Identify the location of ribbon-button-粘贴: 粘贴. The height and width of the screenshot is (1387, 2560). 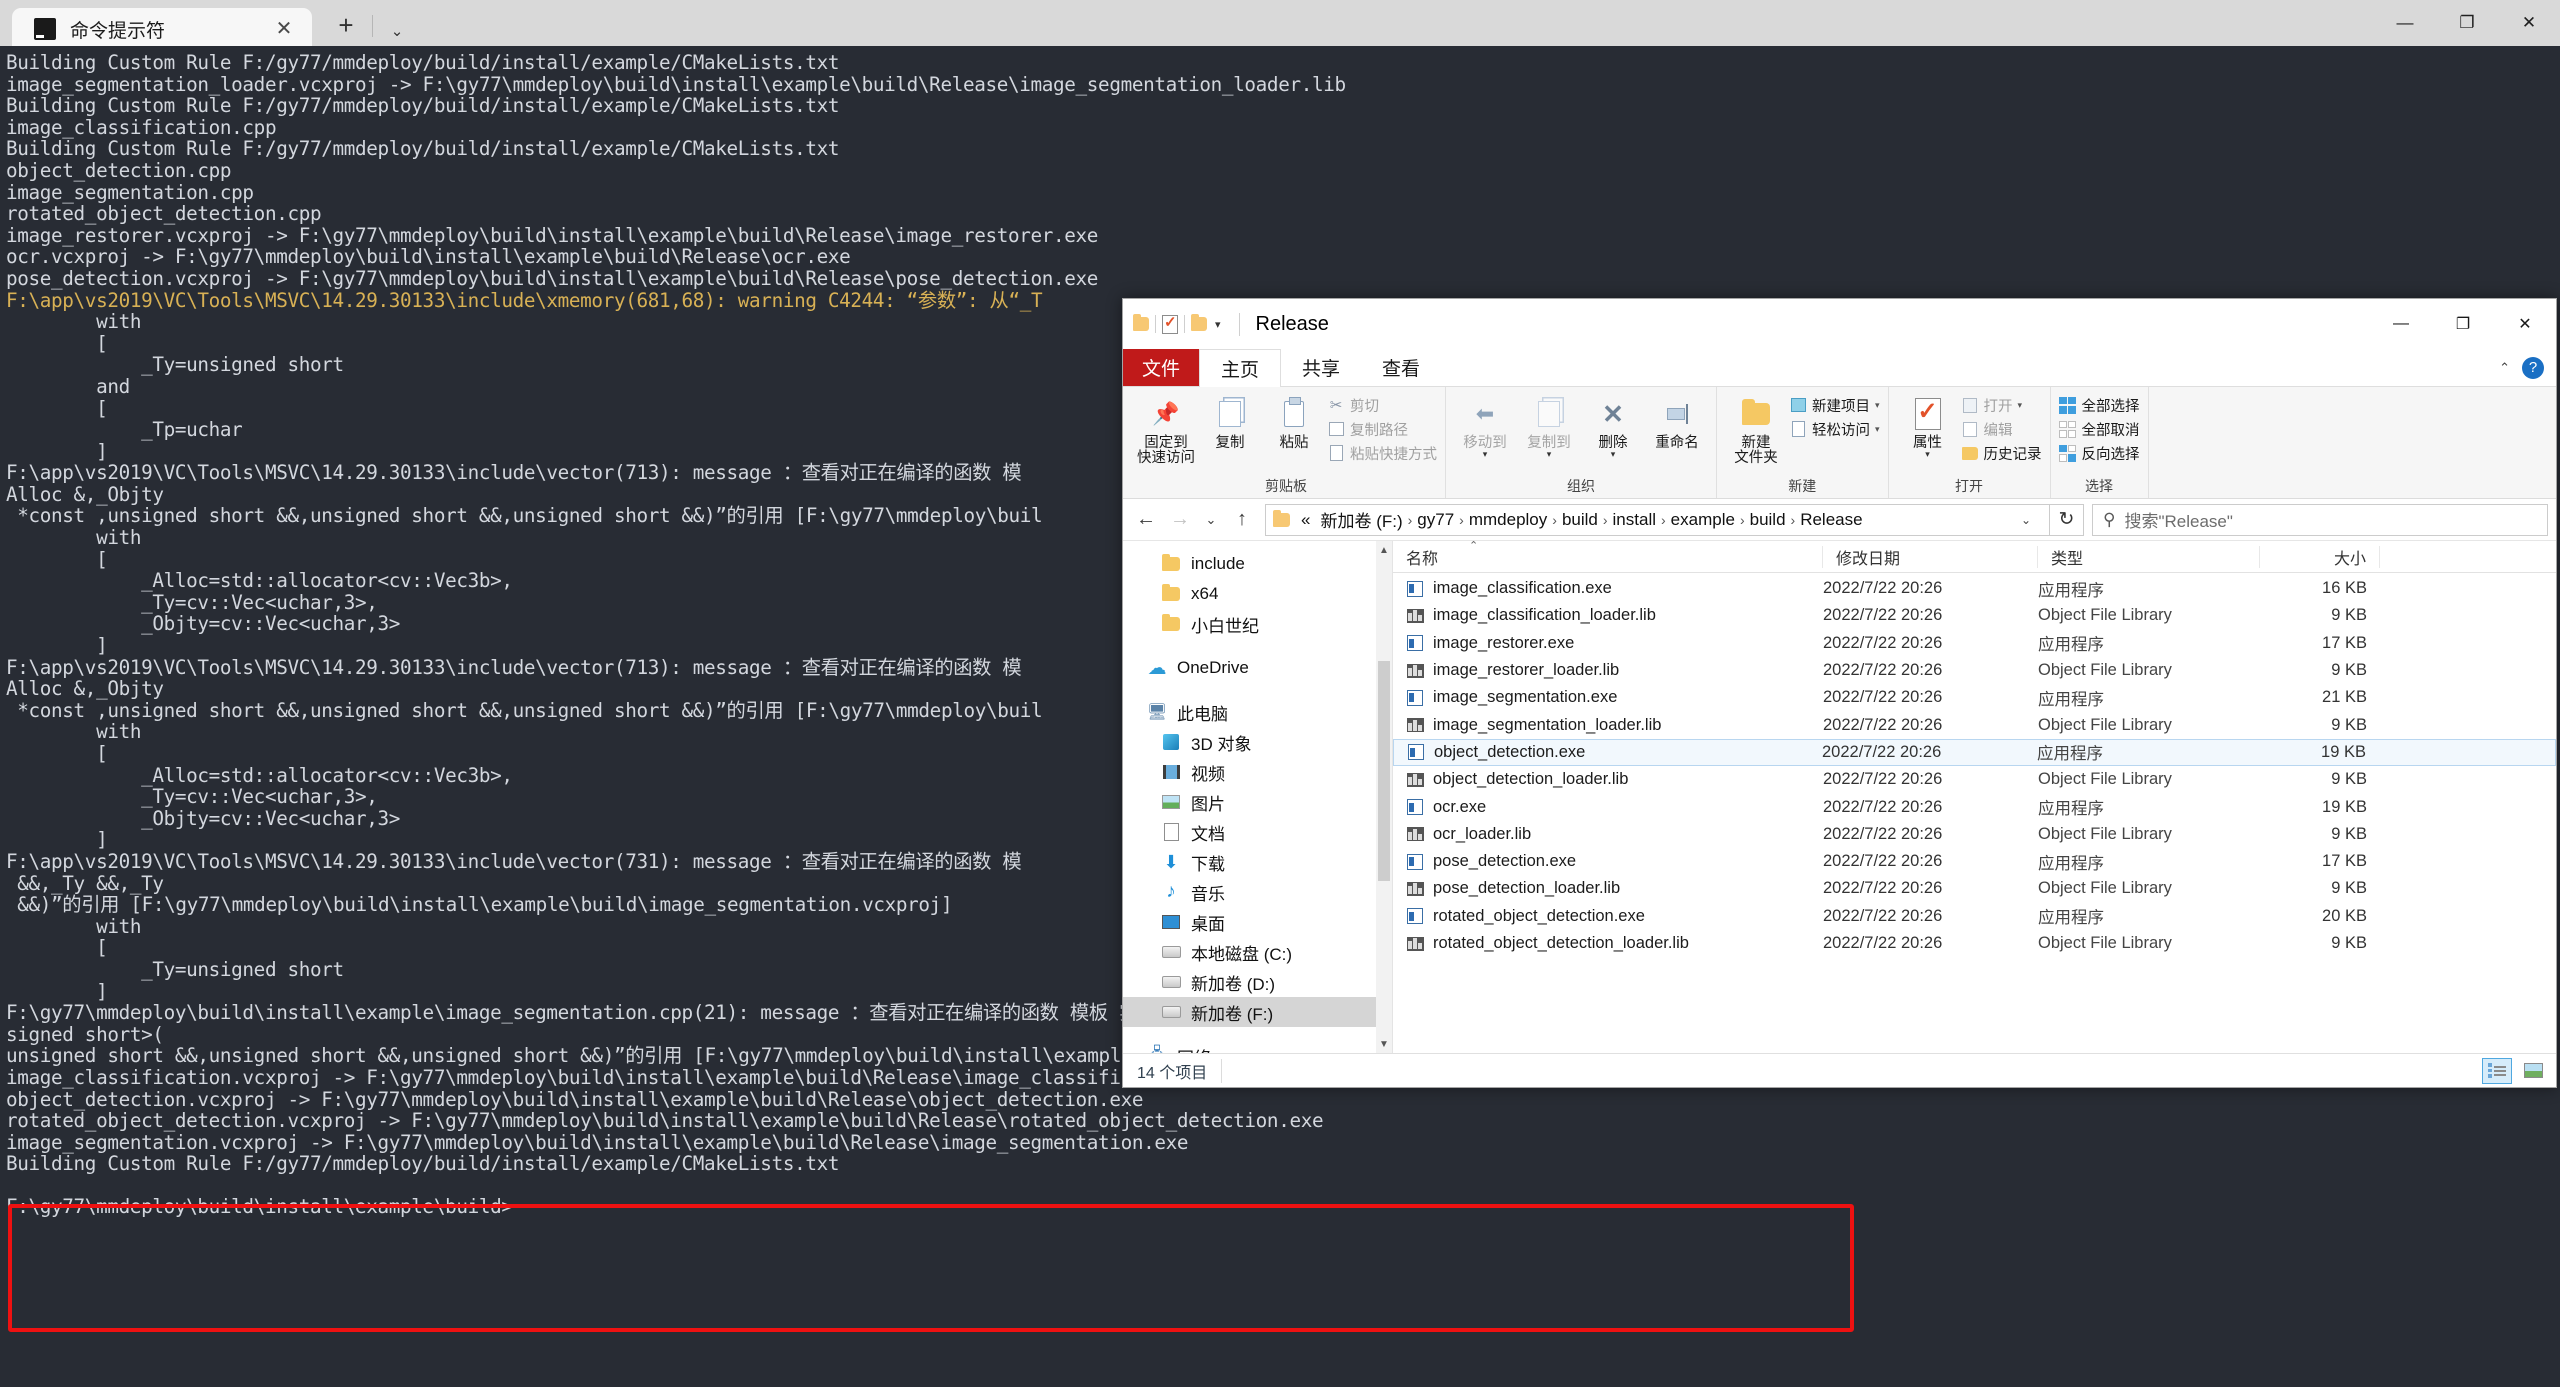
(1294, 421).